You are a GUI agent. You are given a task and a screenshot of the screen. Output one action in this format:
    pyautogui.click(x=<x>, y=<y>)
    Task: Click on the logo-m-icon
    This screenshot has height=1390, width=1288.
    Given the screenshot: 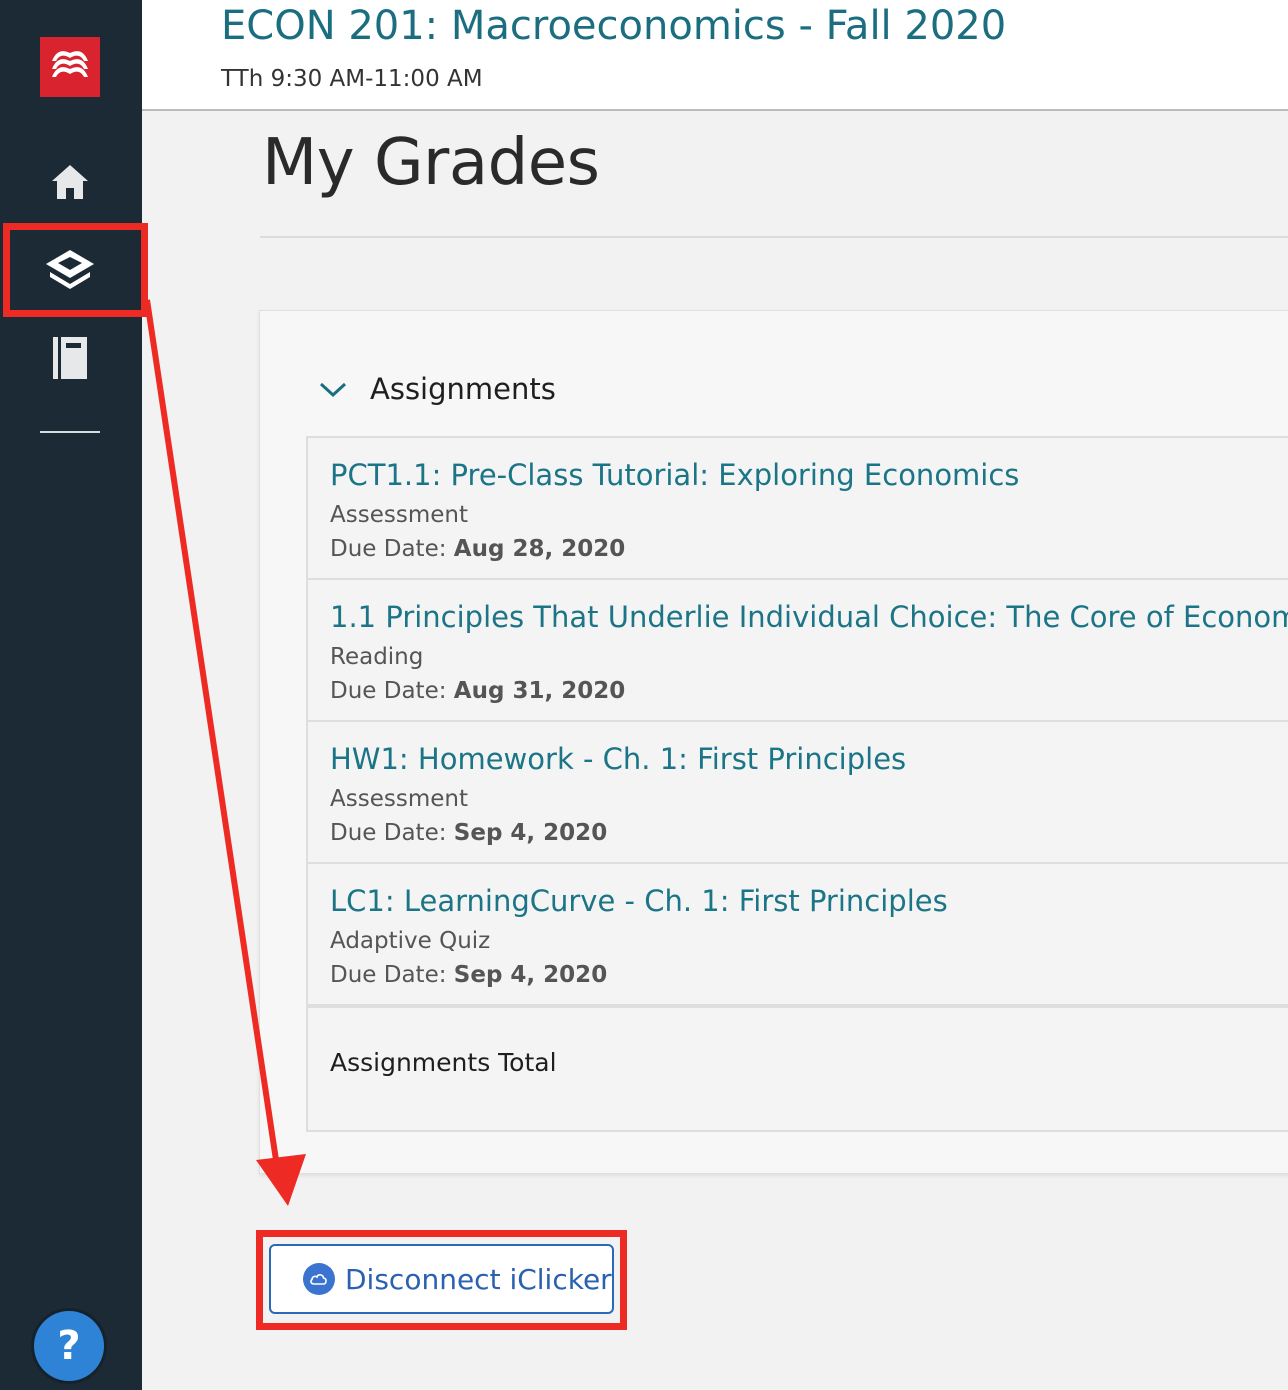 What is the action you would take?
    pyautogui.click(x=70, y=64)
    